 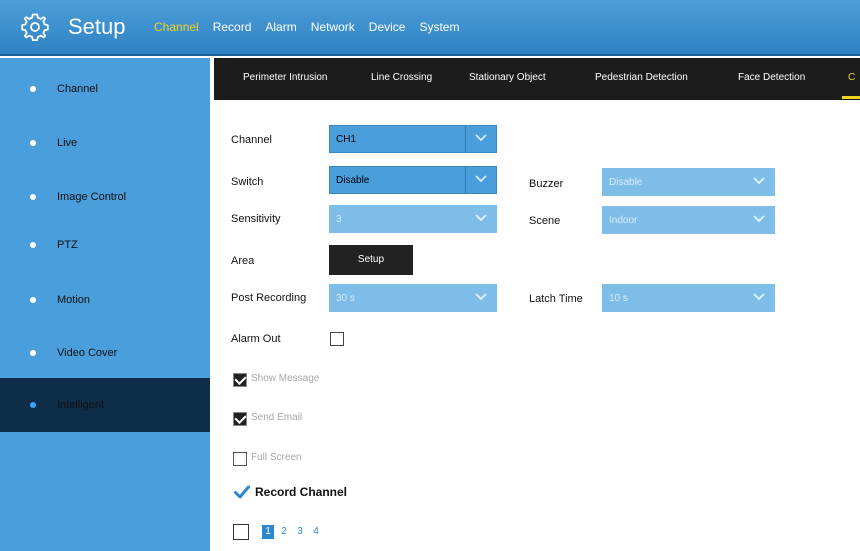 I want to click on channel-label: Channel, so click(x=251, y=140).